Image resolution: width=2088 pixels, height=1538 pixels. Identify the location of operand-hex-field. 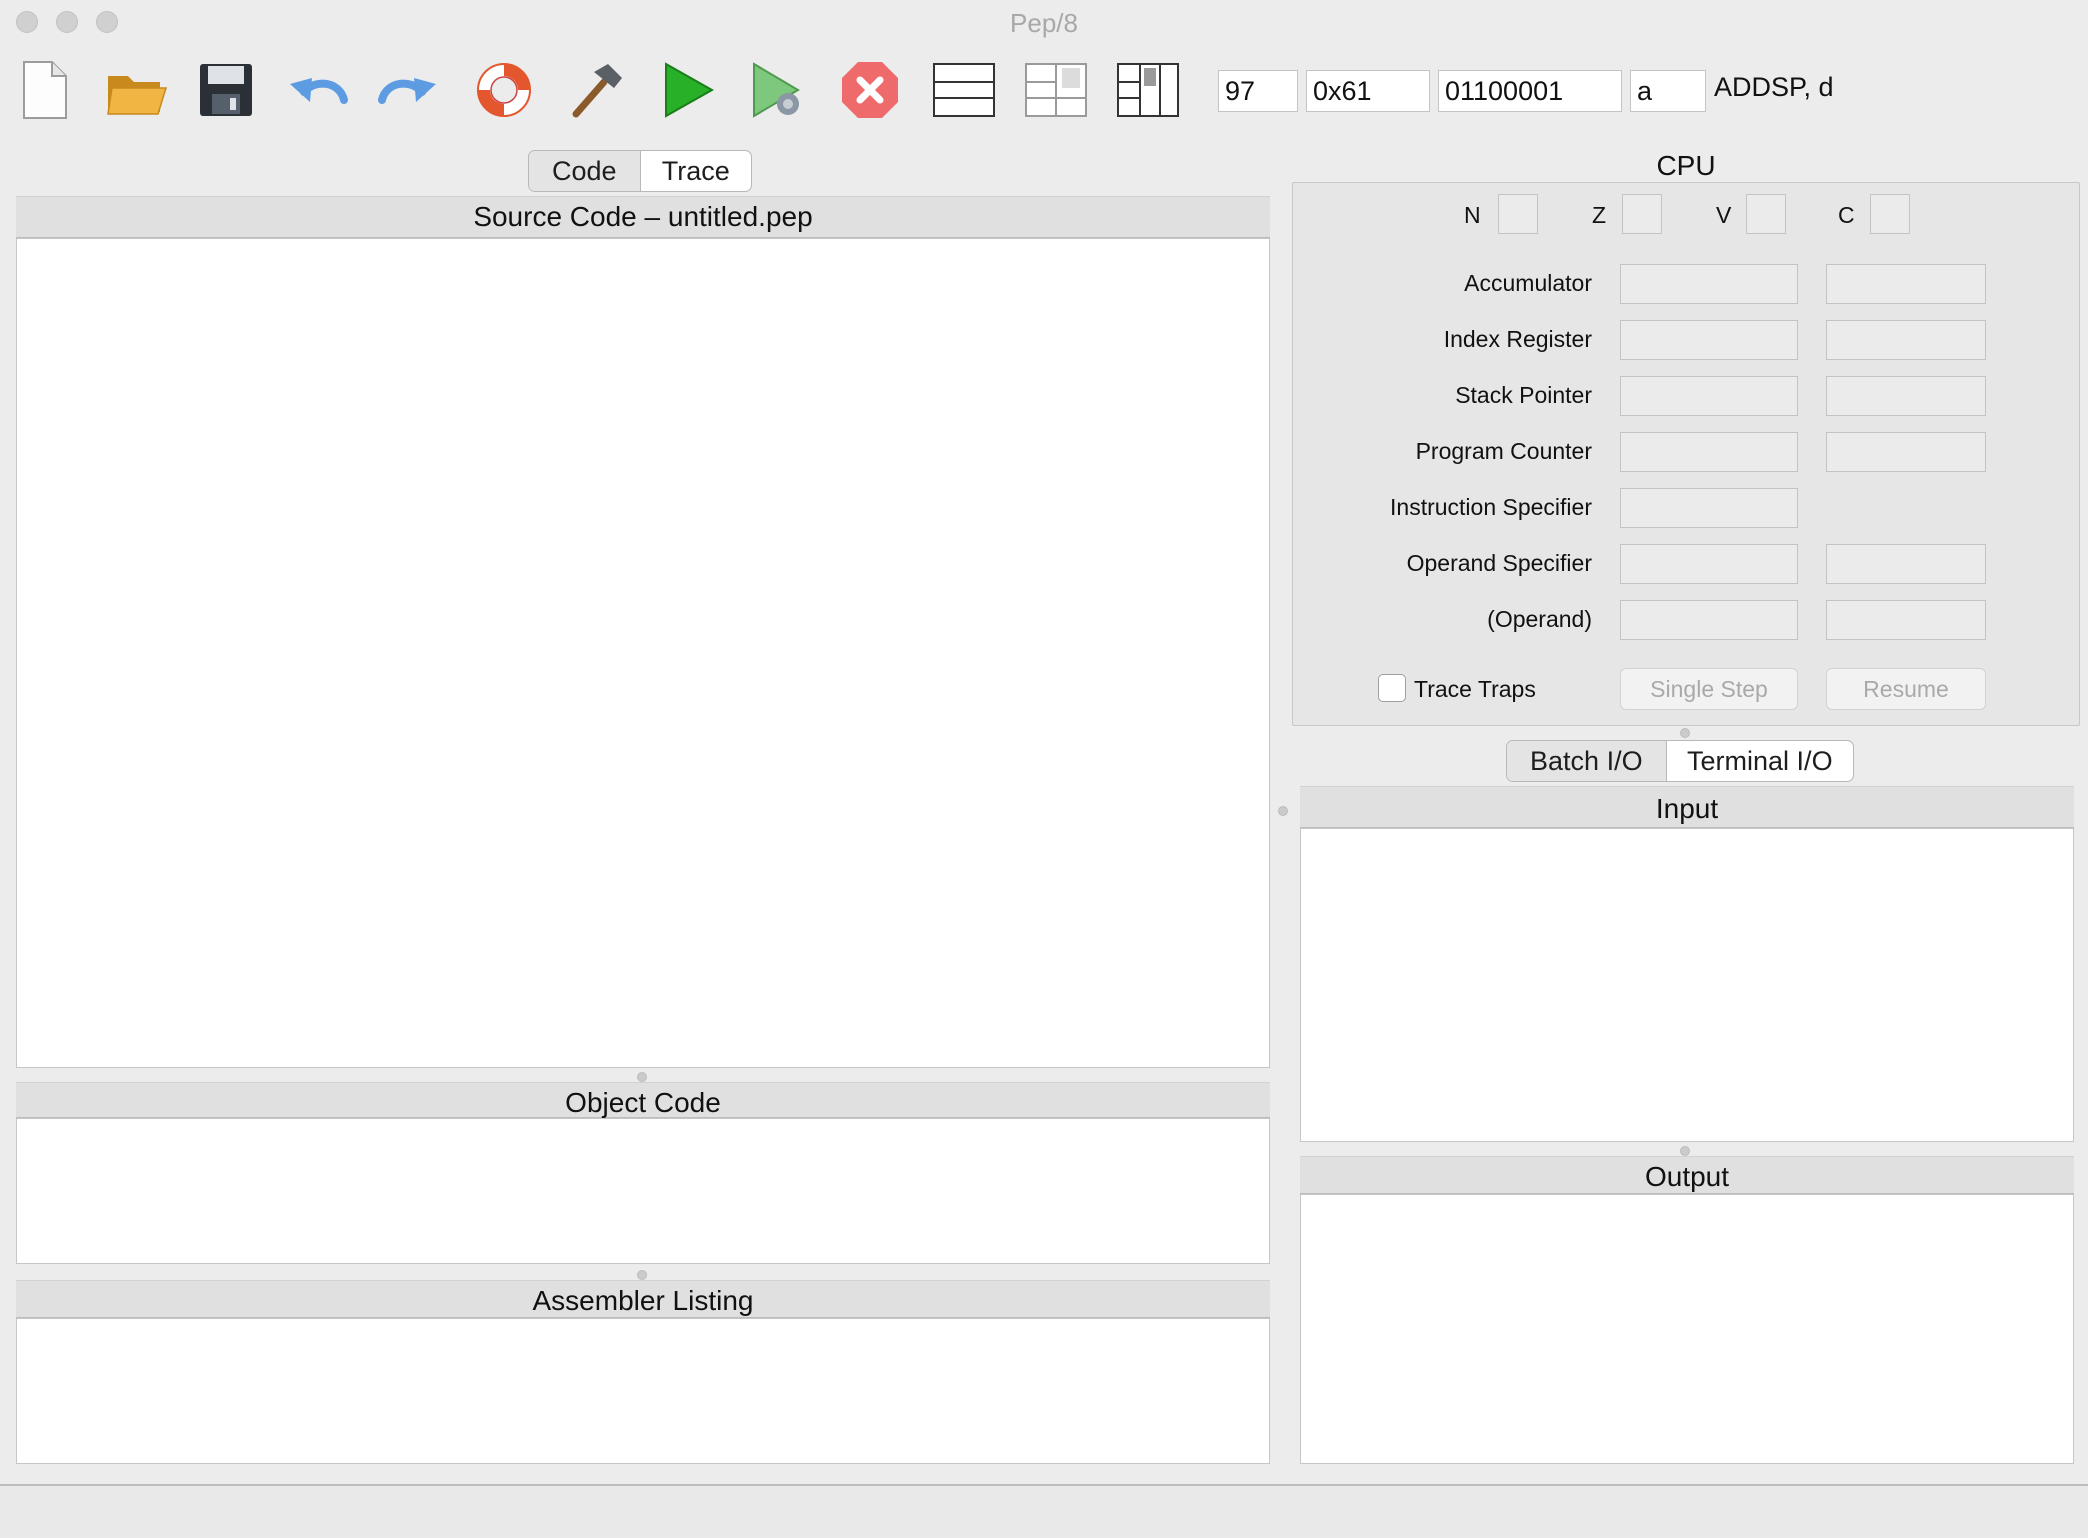
(1709, 620).